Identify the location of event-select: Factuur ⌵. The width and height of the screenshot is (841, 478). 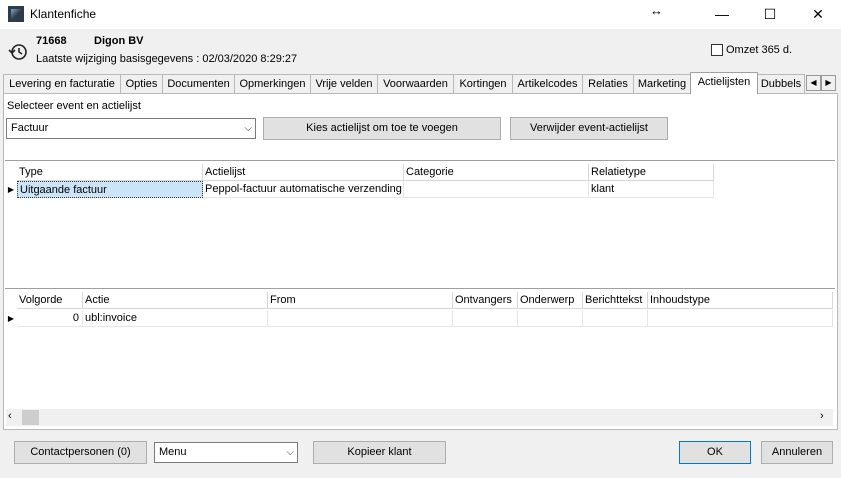
(131, 128).